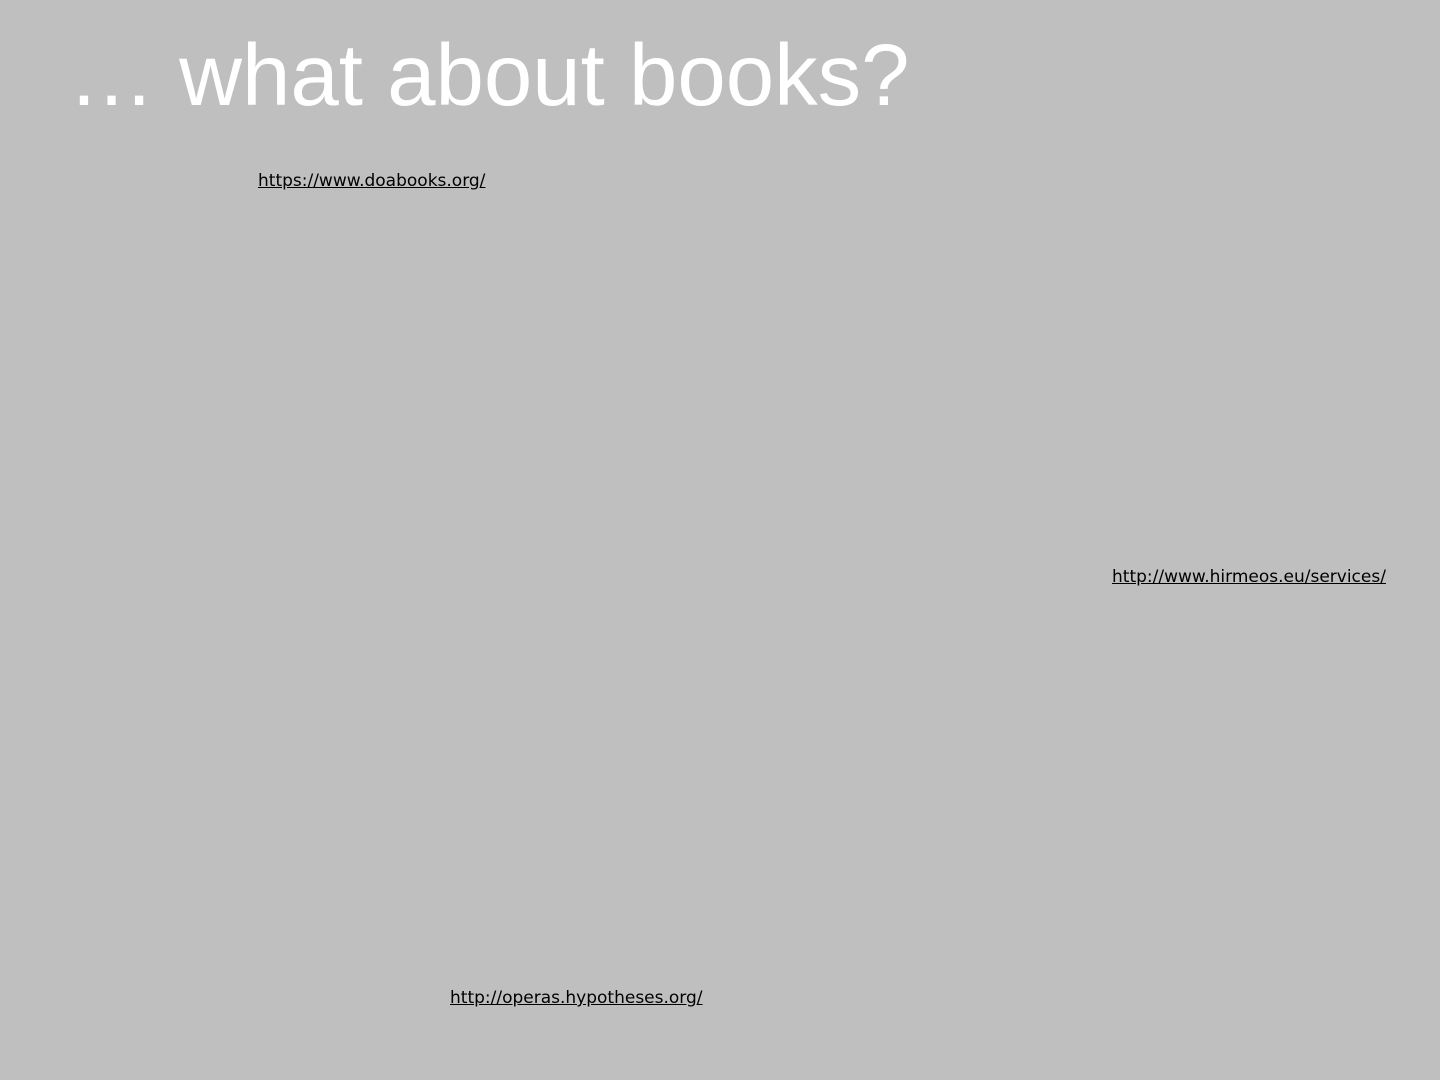 The image size is (1440, 1080). What do you see at coordinates (371, 181) in the screenshot?
I see `doabooks-link: https://www.doabooks.org/` at bounding box center [371, 181].